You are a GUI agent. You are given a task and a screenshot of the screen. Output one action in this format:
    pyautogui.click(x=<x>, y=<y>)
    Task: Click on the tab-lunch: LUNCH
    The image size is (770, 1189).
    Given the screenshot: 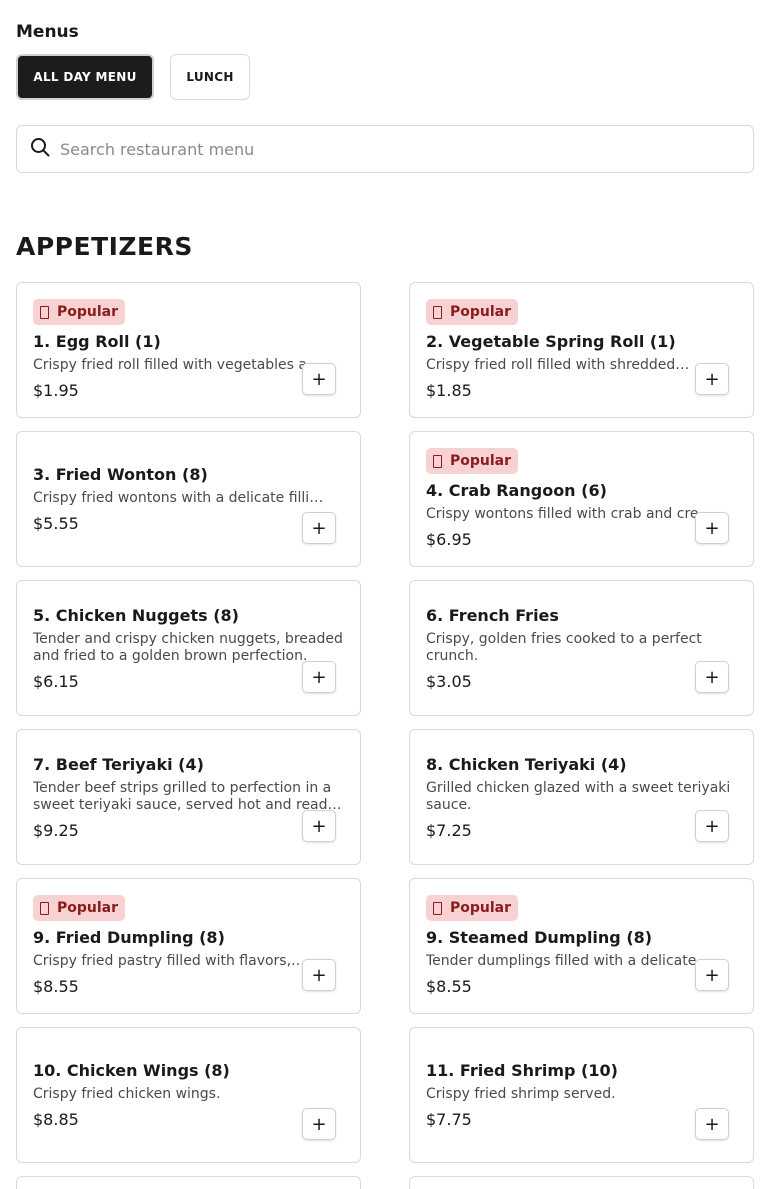 What is the action you would take?
    pyautogui.click(x=210, y=77)
    